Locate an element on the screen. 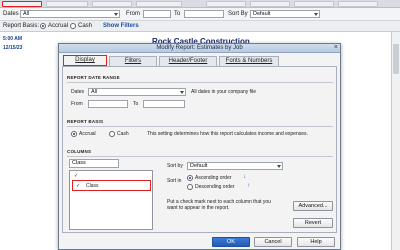 This screenshot has height=250, width=400. dialog-to-label: To is located at coordinates (136, 104).